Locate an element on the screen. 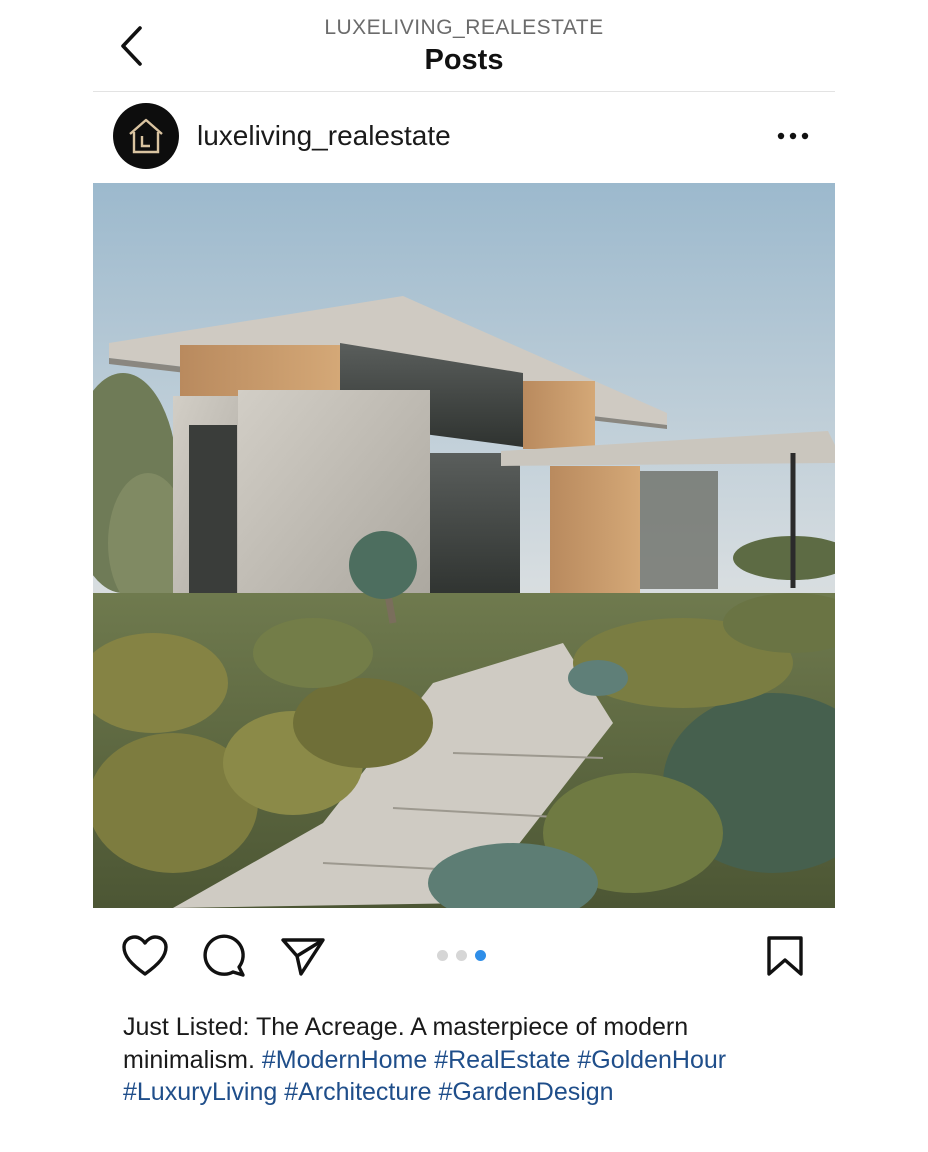 The height and width of the screenshot is (1152, 928). post-username: luxeliving_realestate is located at coordinates (324, 136).